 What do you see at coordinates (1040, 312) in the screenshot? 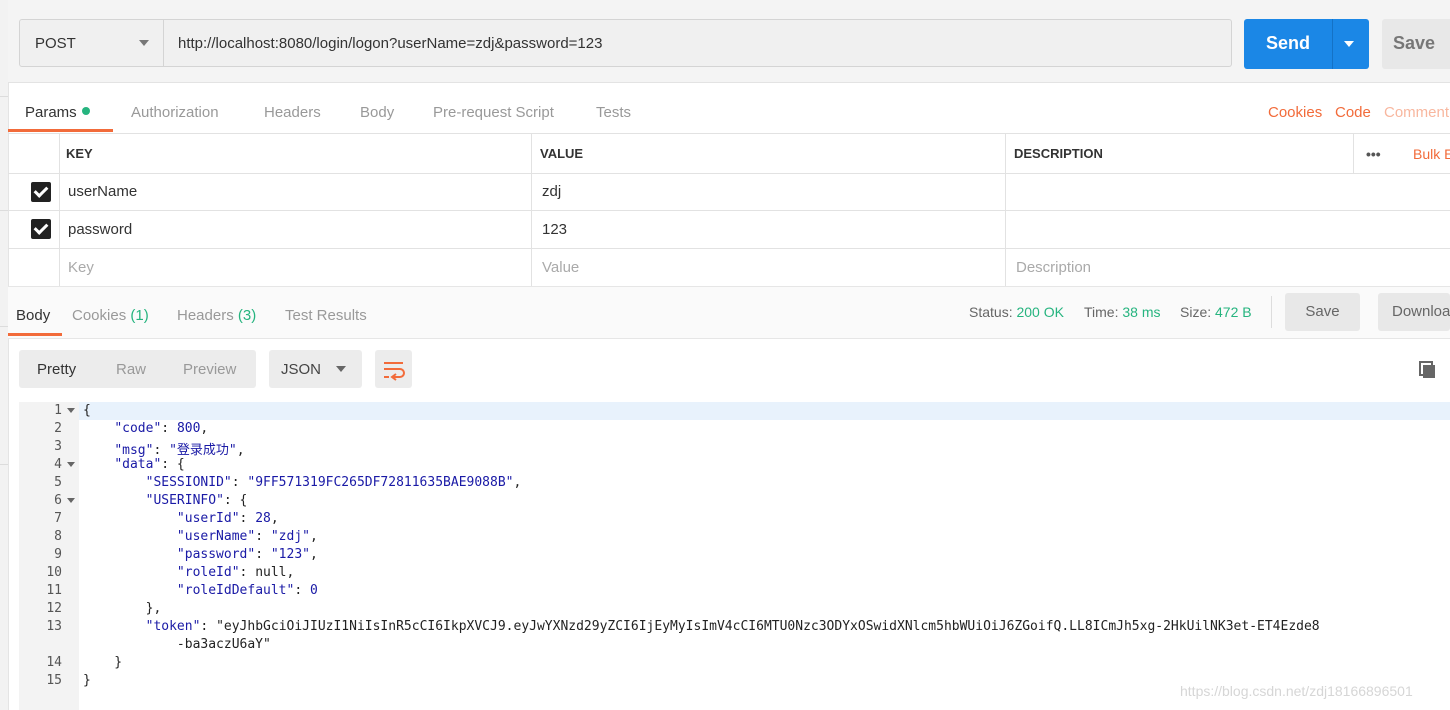
I see `status-value: 200 OK` at bounding box center [1040, 312].